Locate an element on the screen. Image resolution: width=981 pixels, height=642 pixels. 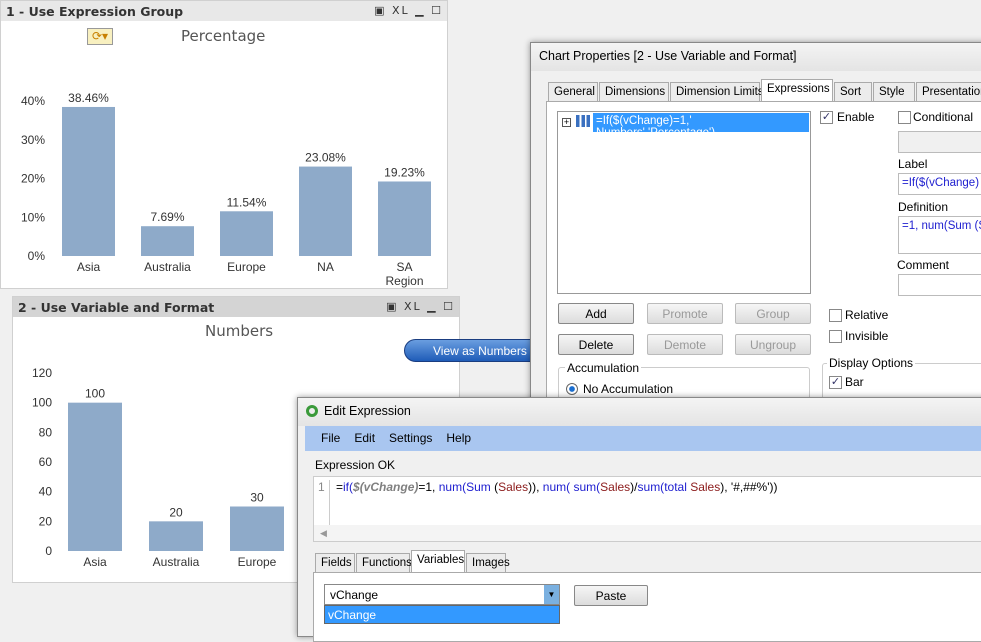
expand-icon: + is located at coordinates (566, 122).